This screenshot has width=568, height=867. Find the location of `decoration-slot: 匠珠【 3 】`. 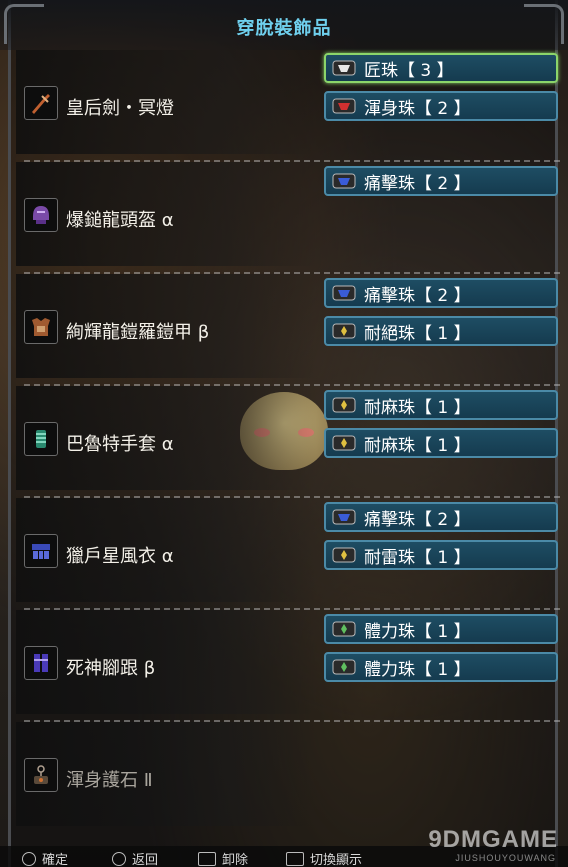

decoration-slot: 匠珠【 3 】 is located at coordinates (441, 68).